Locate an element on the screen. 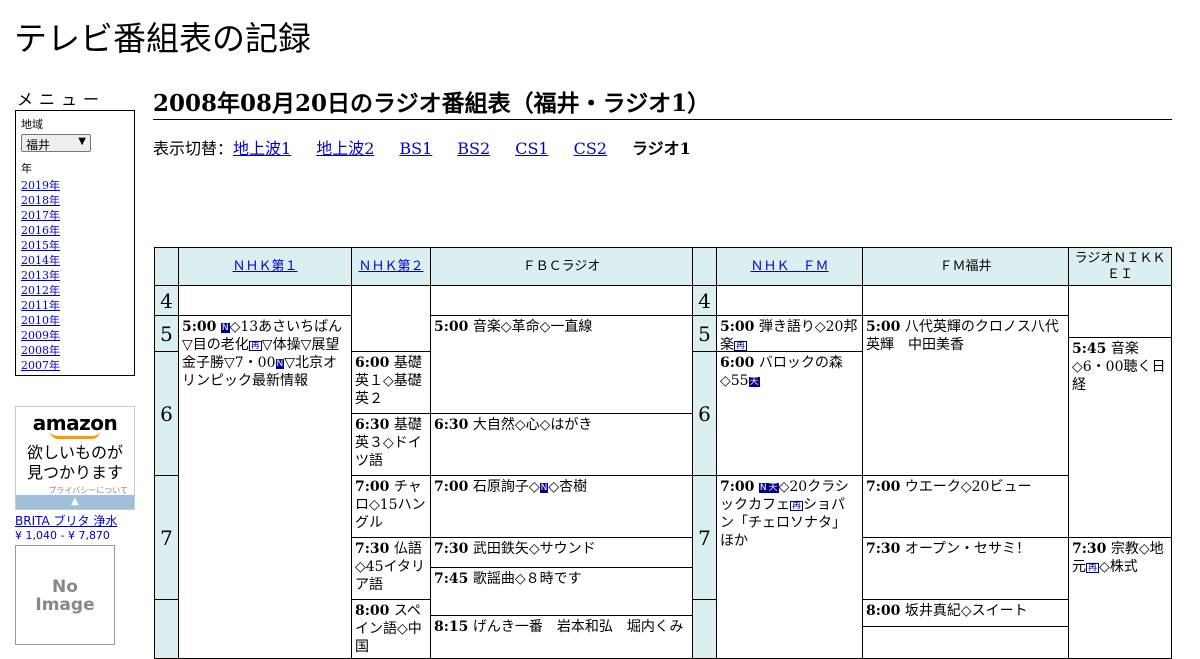 Image resolution: width=1200 pixels, height=659 pixels. amazon-logo: amazon is located at coordinates (75, 423).